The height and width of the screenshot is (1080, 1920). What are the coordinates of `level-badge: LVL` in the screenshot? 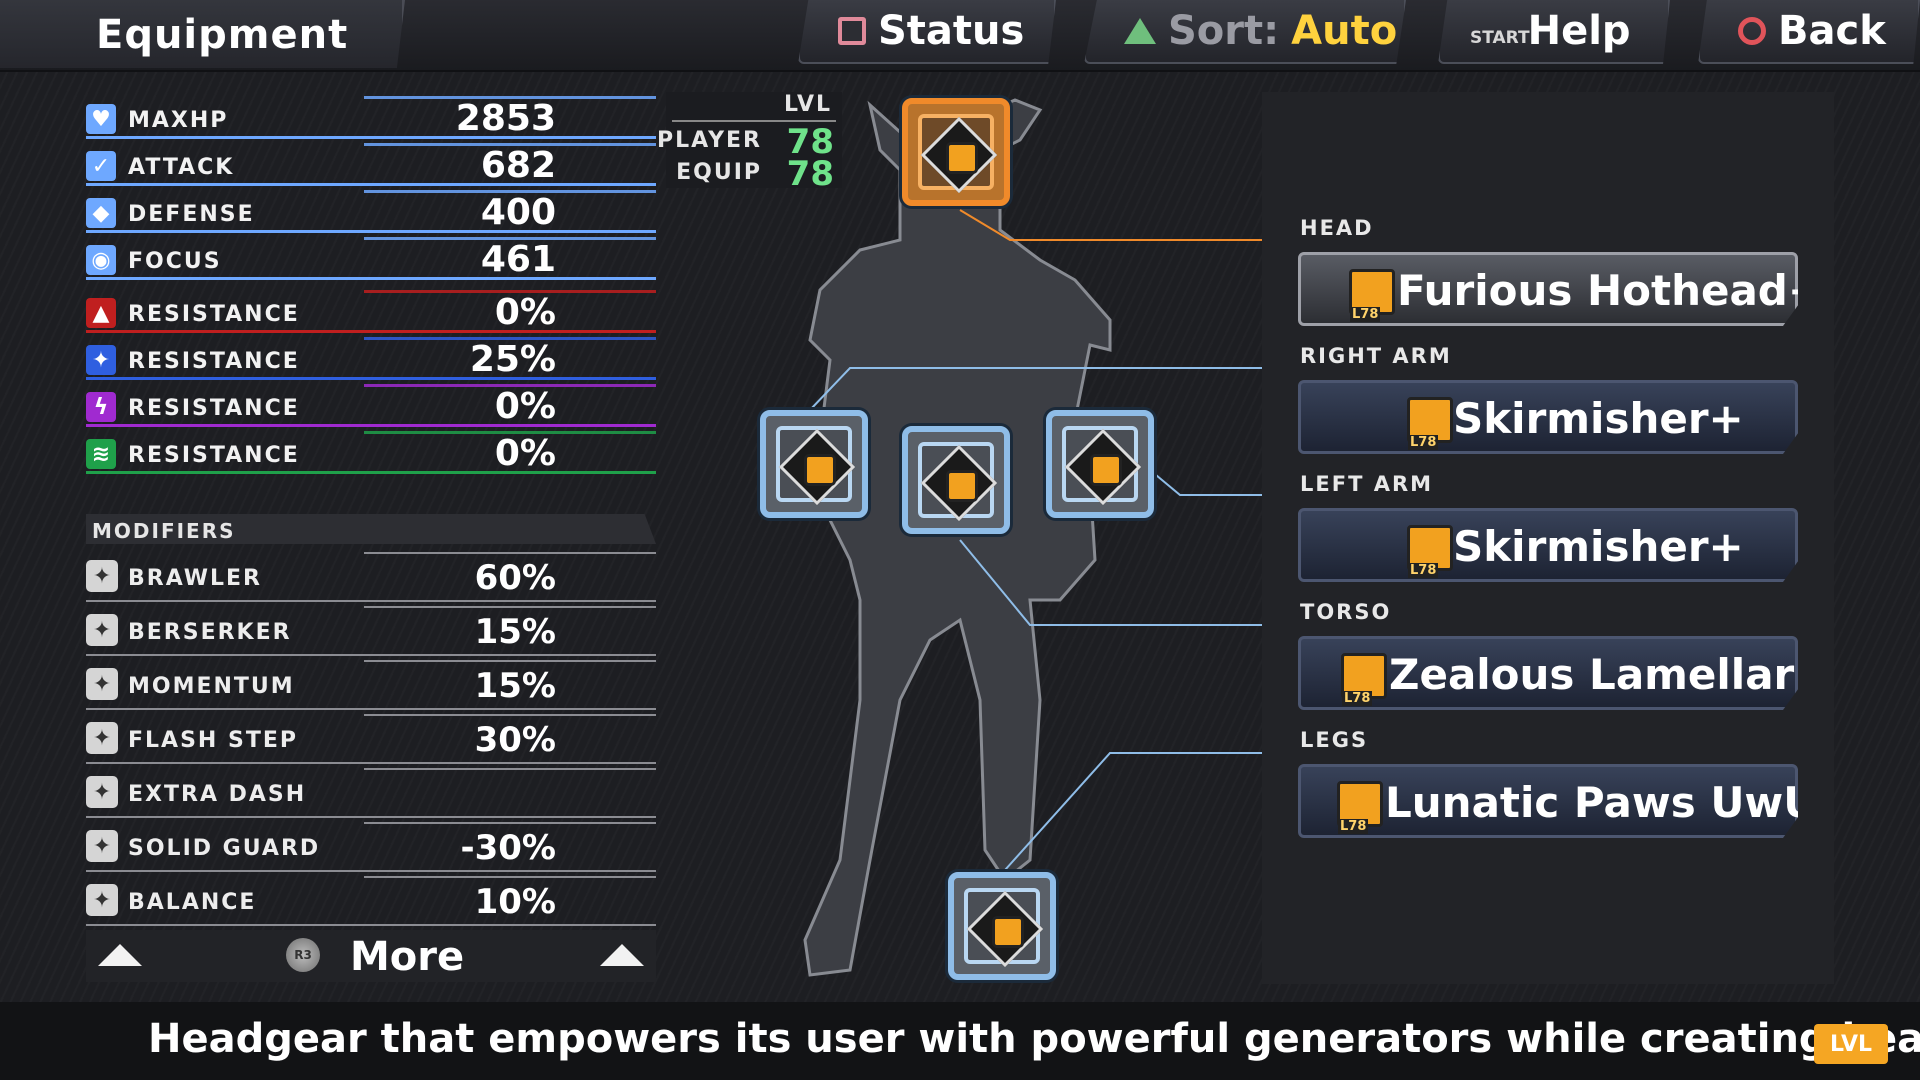 It's located at (1851, 1044).